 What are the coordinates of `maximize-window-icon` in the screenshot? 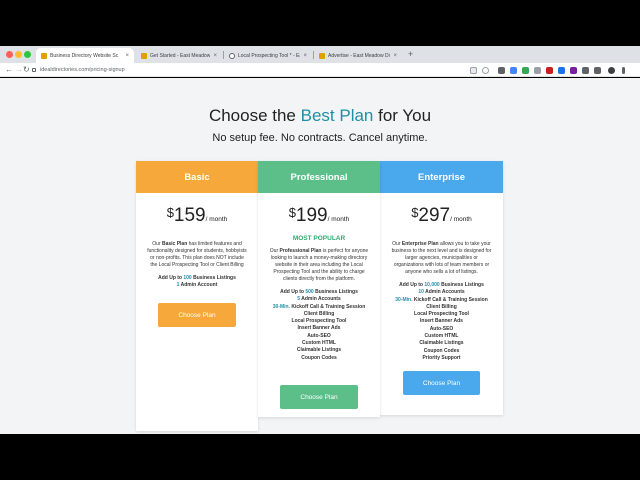 It's located at (27, 54).